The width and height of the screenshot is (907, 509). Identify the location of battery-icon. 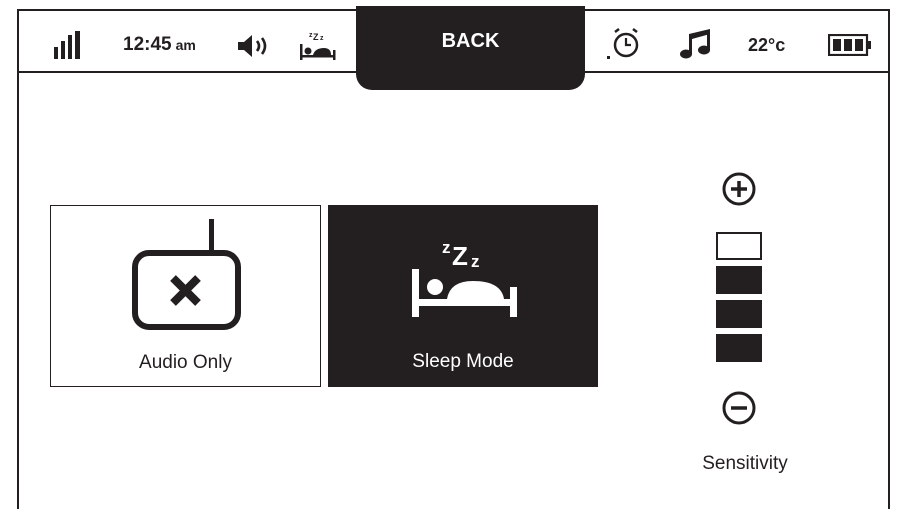
(849, 45).